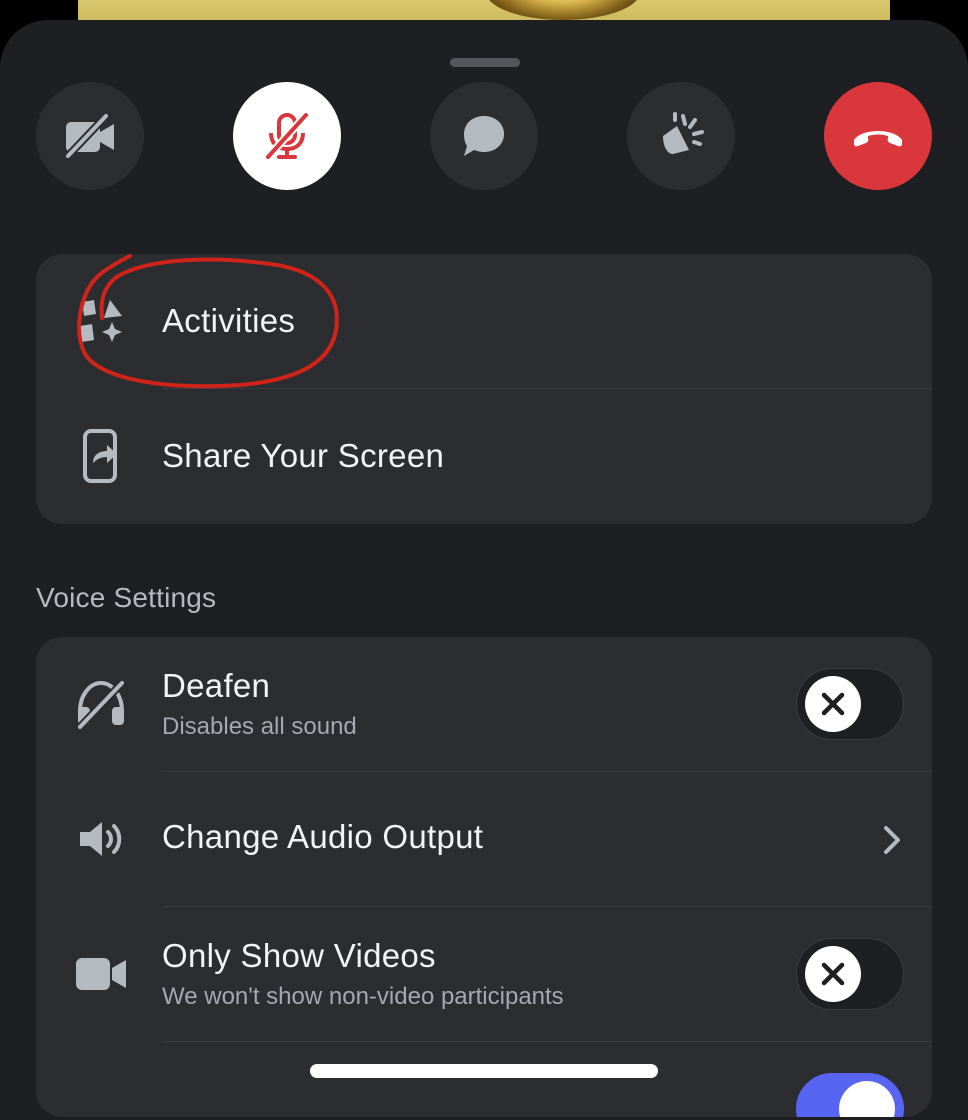  I want to click on speaker-icon, so click(101, 839).